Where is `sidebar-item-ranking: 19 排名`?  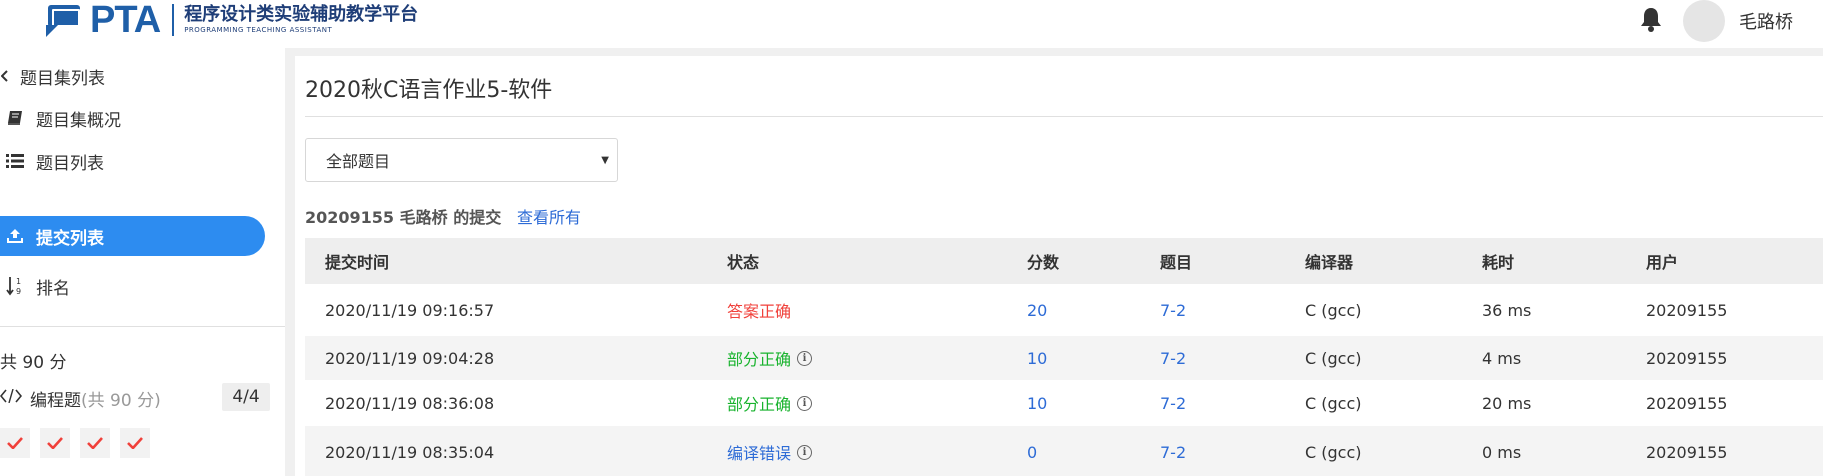
sidebar-item-ranking: 19 排名 is located at coordinates (37, 286).